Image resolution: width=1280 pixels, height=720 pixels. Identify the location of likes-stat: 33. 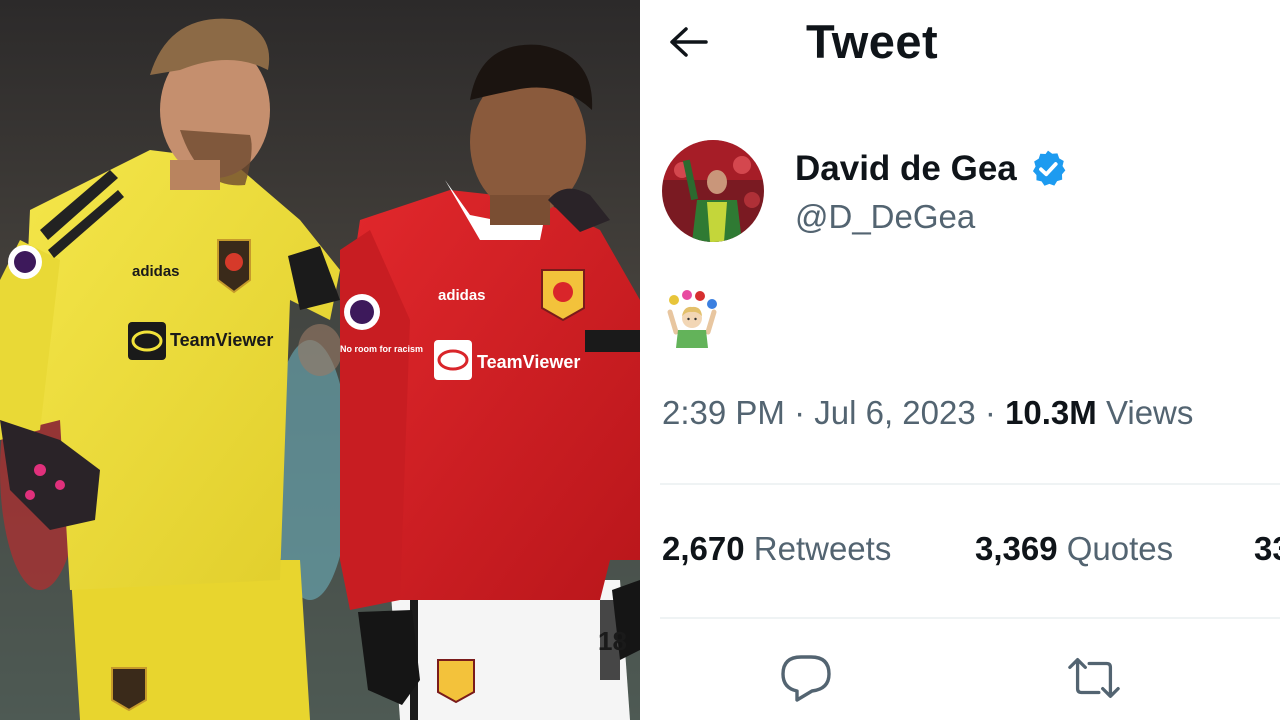
(1267, 549).